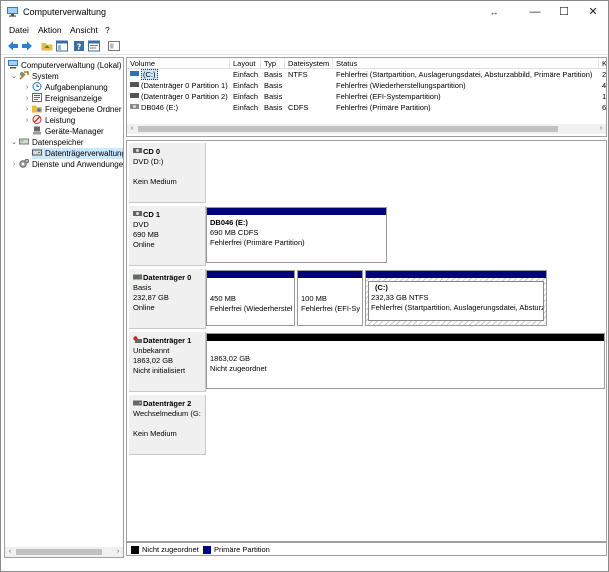 Image resolution: width=609 pixels, height=572 pixels. What do you see at coordinates (50, 30) in the screenshot?
I see `menu-aktion: Aktion` at bounding box center [50, 30].